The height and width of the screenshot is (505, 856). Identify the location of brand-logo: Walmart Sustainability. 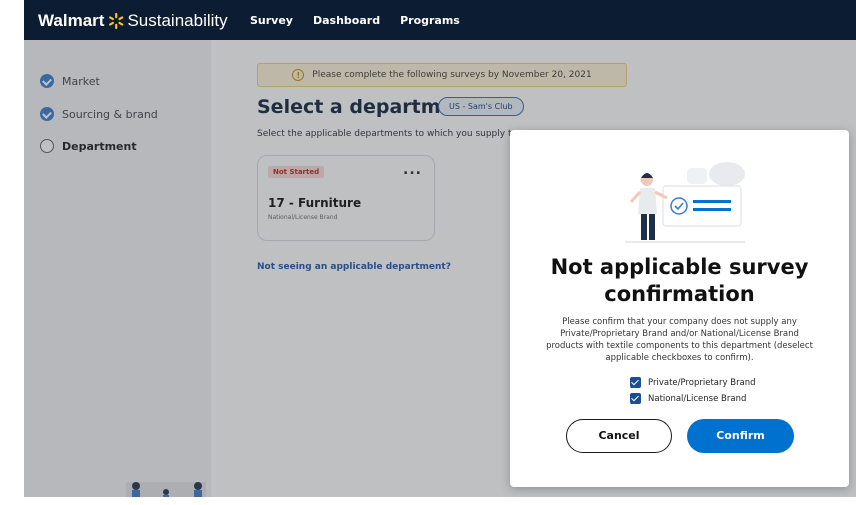
(133, 21).